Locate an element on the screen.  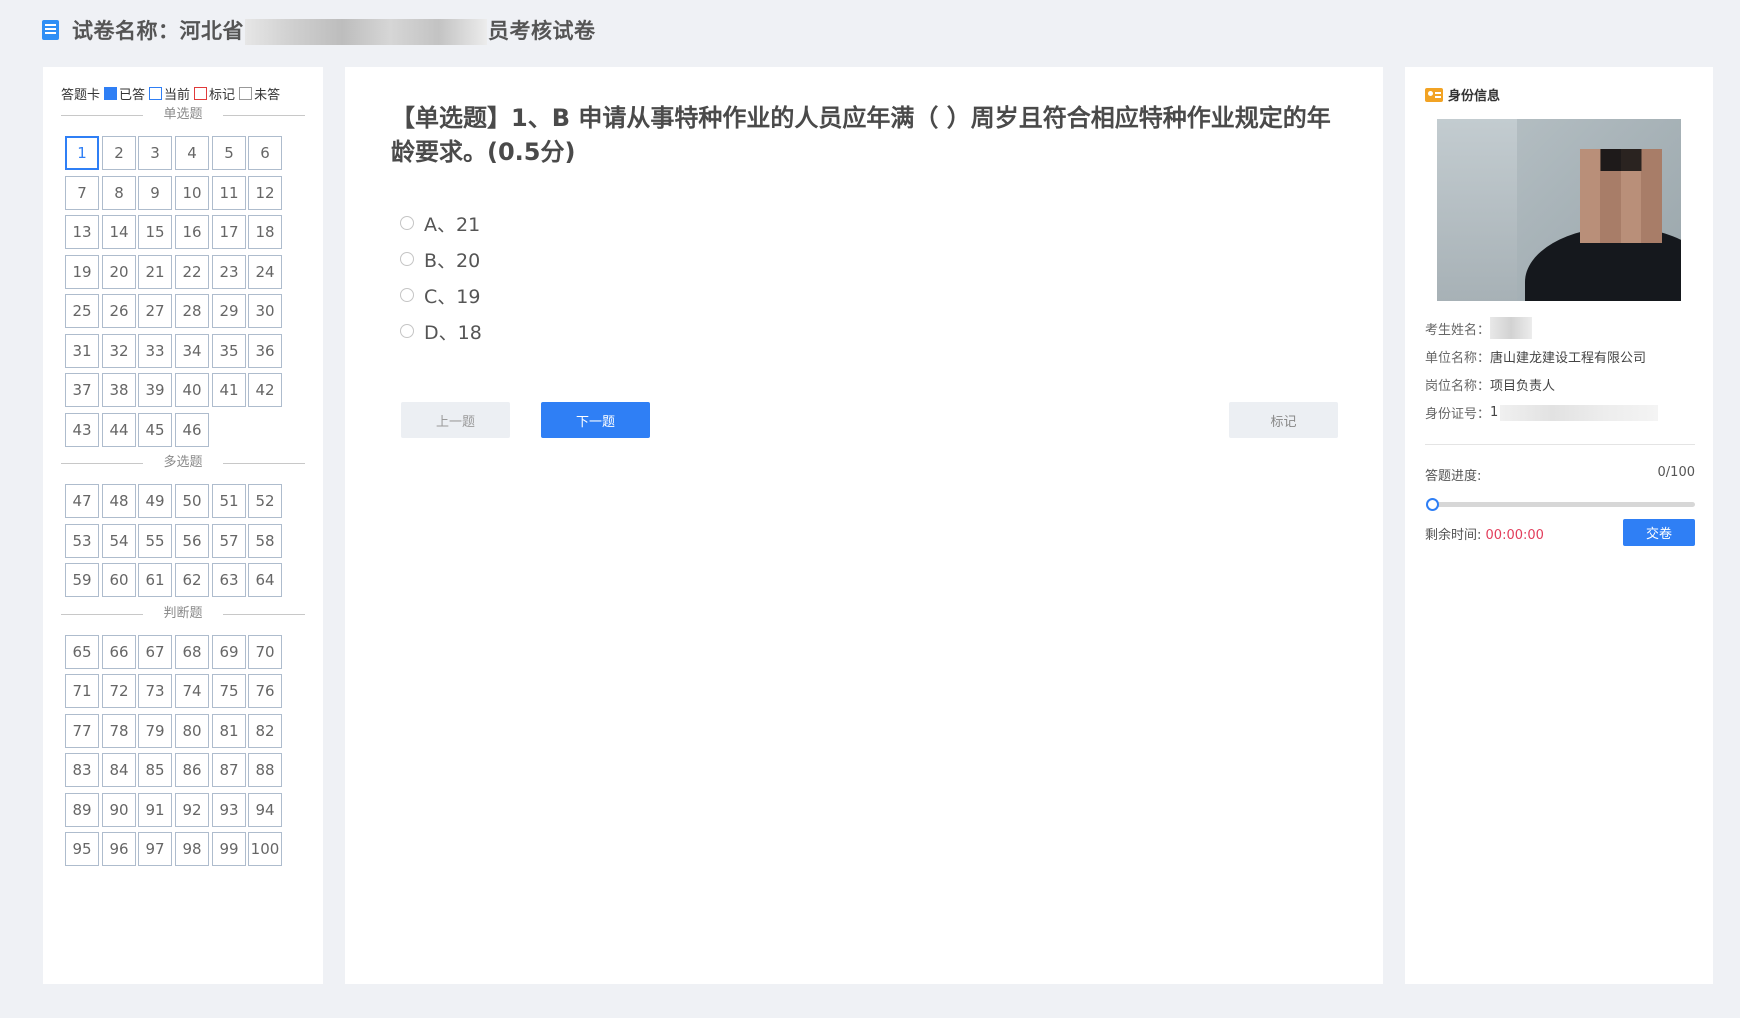
question-number-cell: 78 is located at coordinates (119, 730).